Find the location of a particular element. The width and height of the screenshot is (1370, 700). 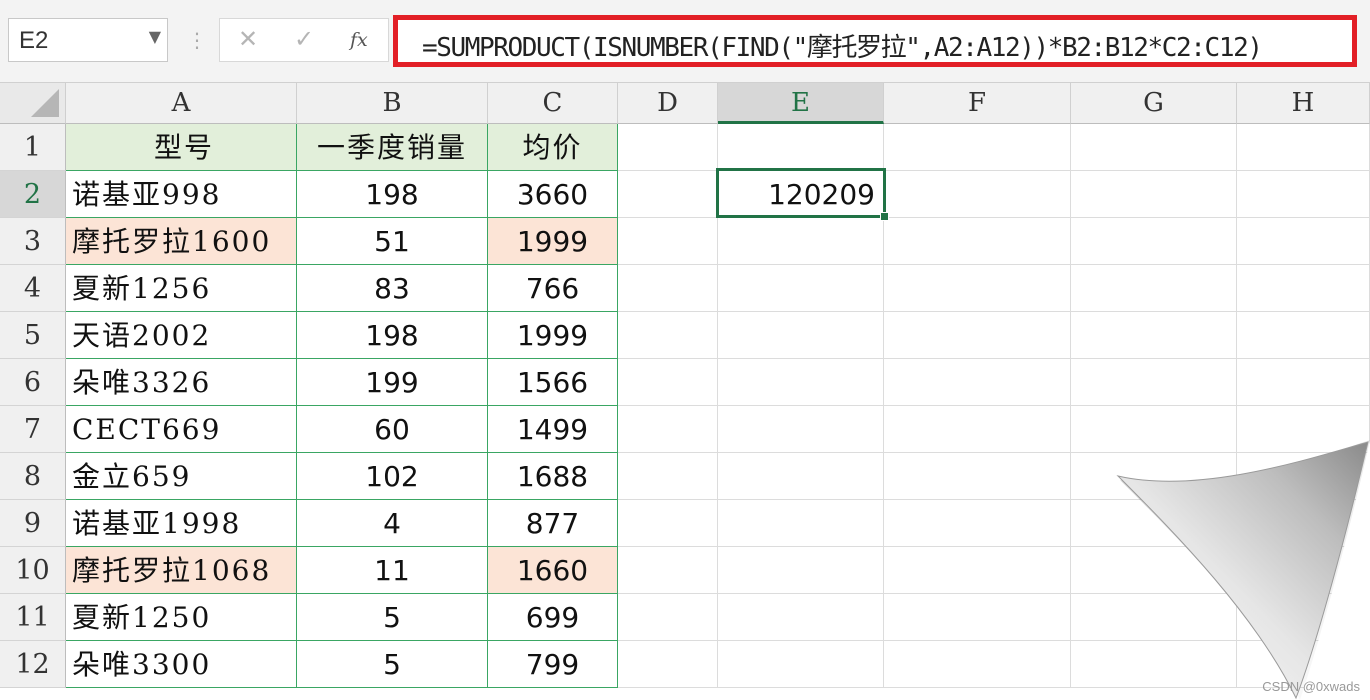

cell-e7 is located at coordinates (801, 429).